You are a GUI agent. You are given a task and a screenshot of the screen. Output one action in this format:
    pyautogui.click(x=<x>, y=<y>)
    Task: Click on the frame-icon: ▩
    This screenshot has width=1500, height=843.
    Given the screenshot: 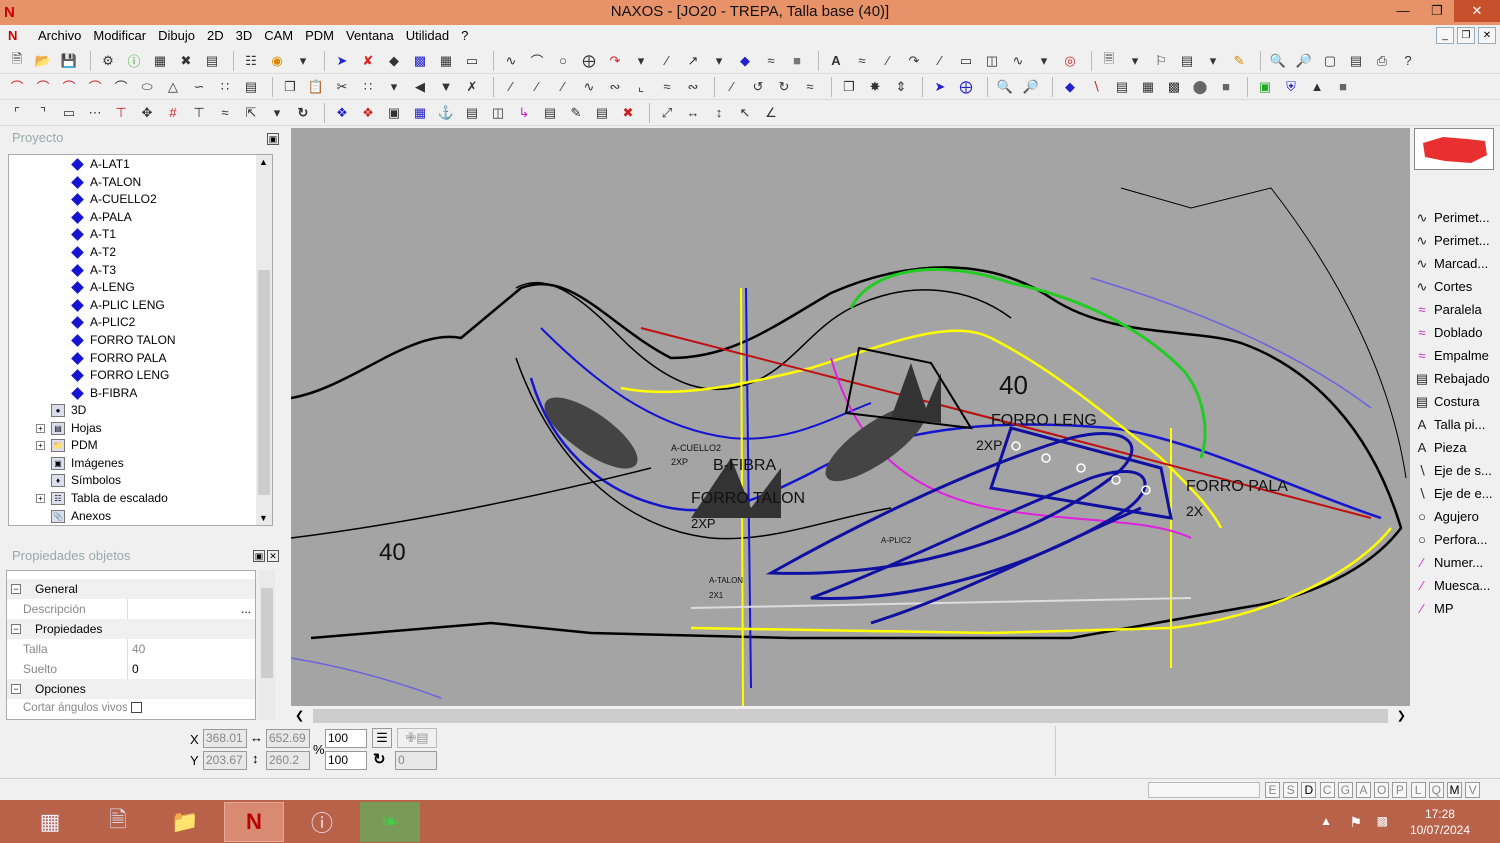 What is the action you would take?
    pyautogui.click(x=420, y=61)
    